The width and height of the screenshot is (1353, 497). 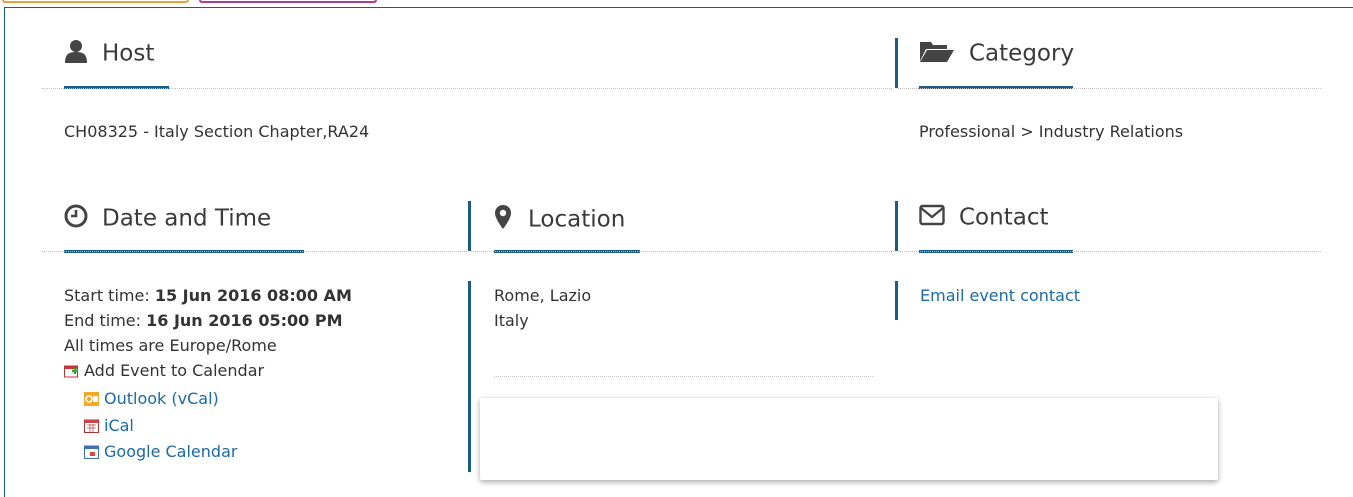 I want to click on host-value: CH08325 - Italy Section Chapter,RA24, so click(x=217, y=131).